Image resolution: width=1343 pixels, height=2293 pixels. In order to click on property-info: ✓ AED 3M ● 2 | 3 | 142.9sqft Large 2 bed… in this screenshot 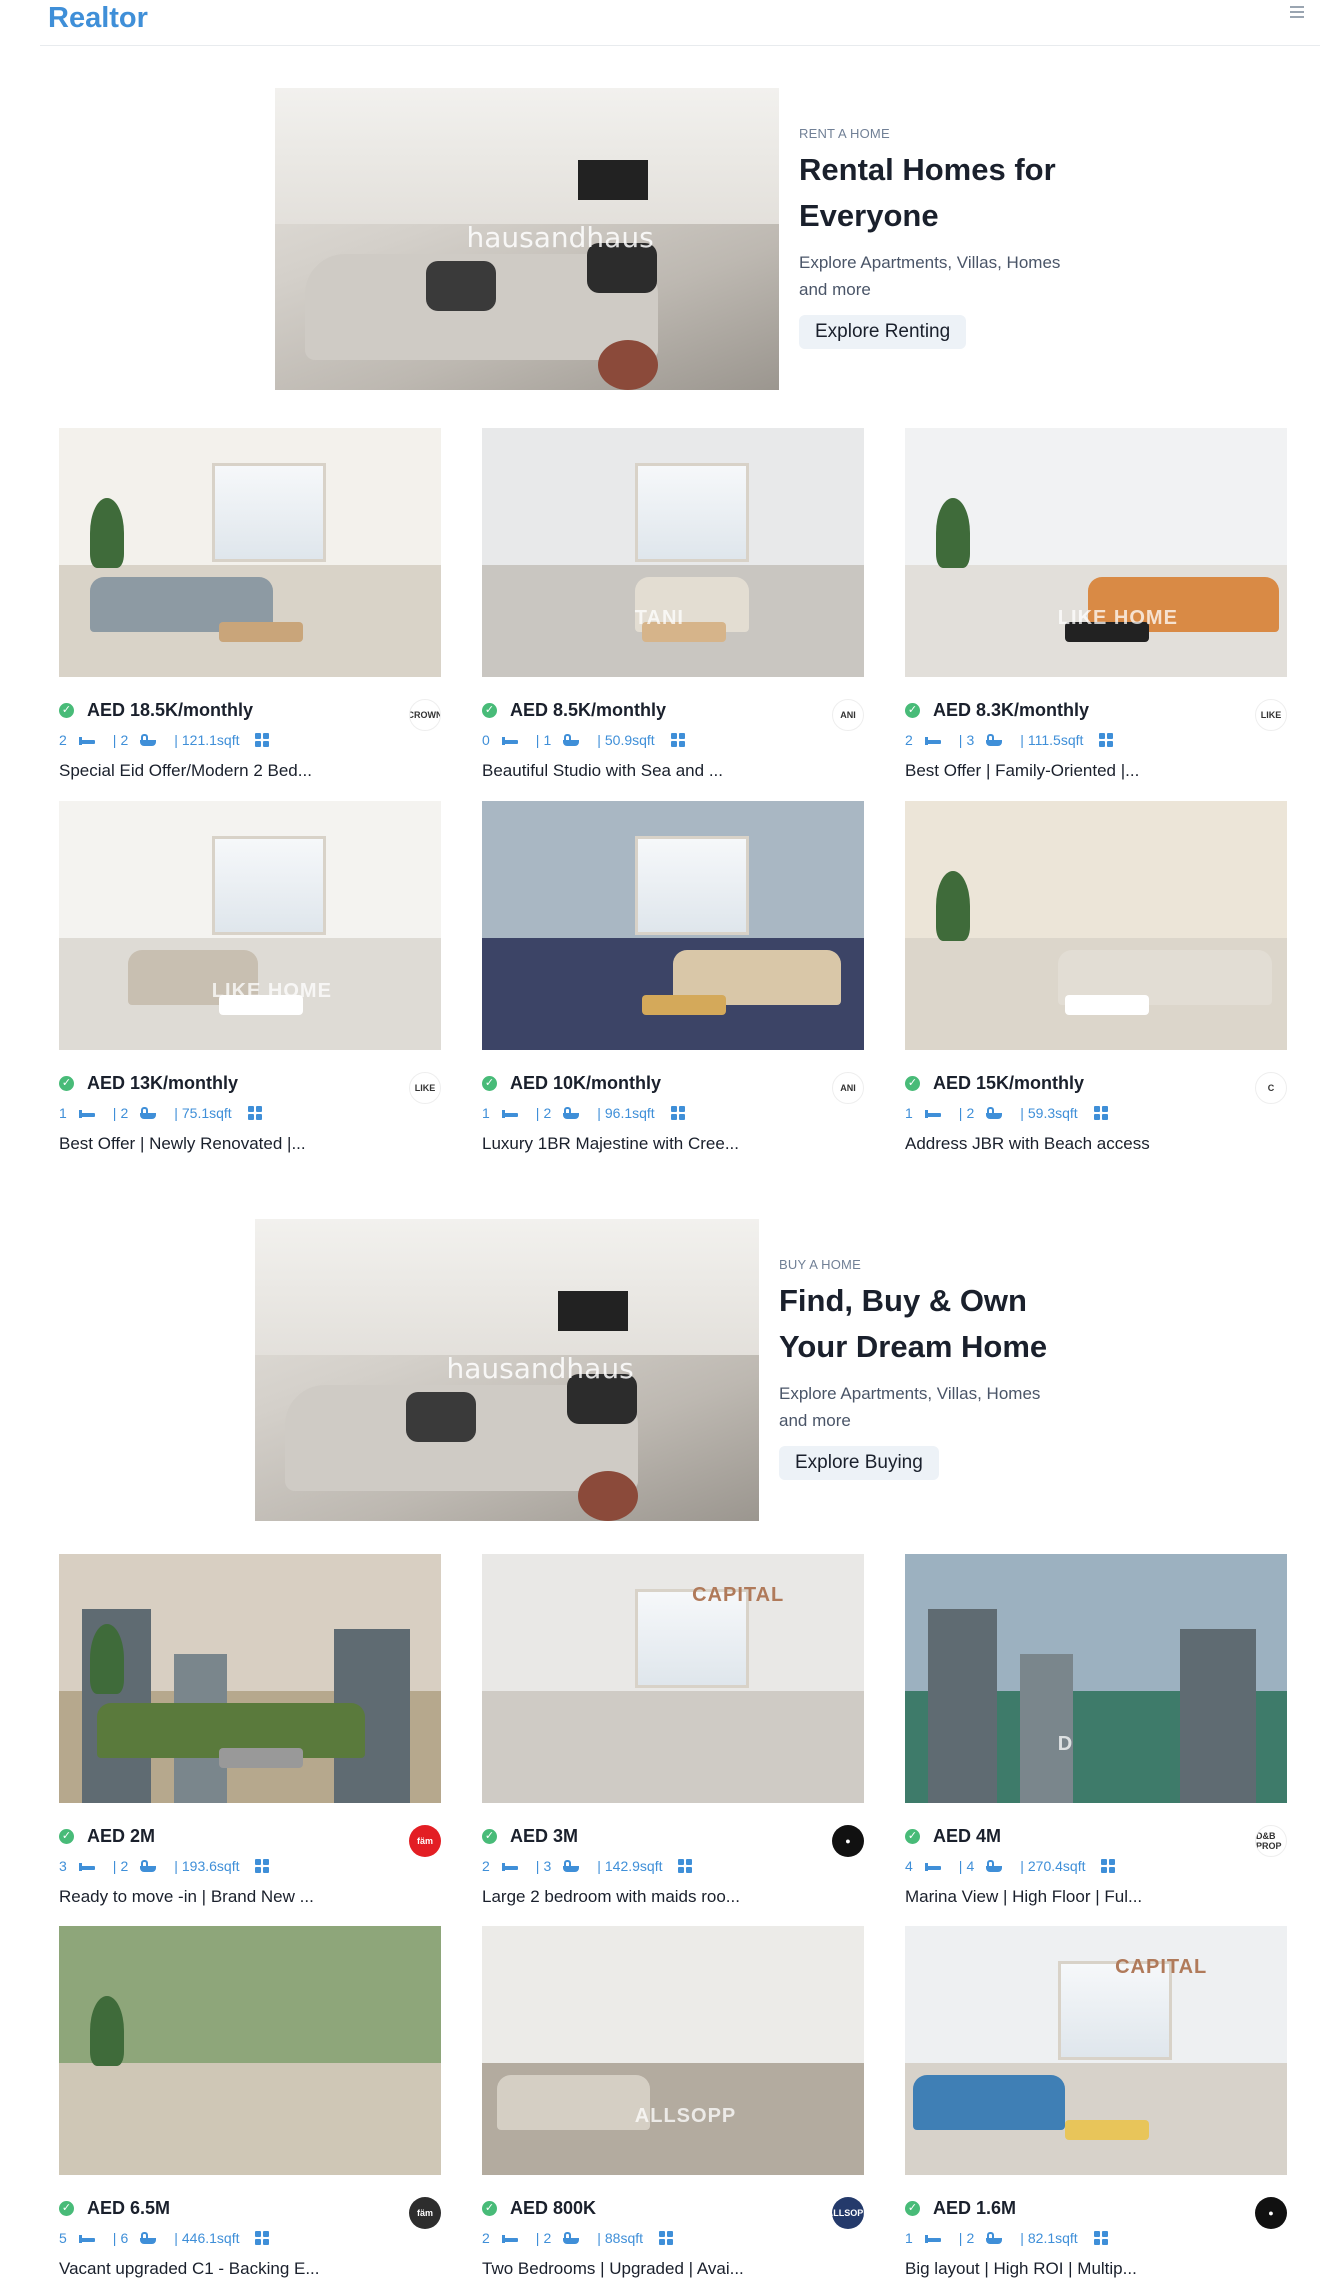, I will do `click(673, 1858)`.